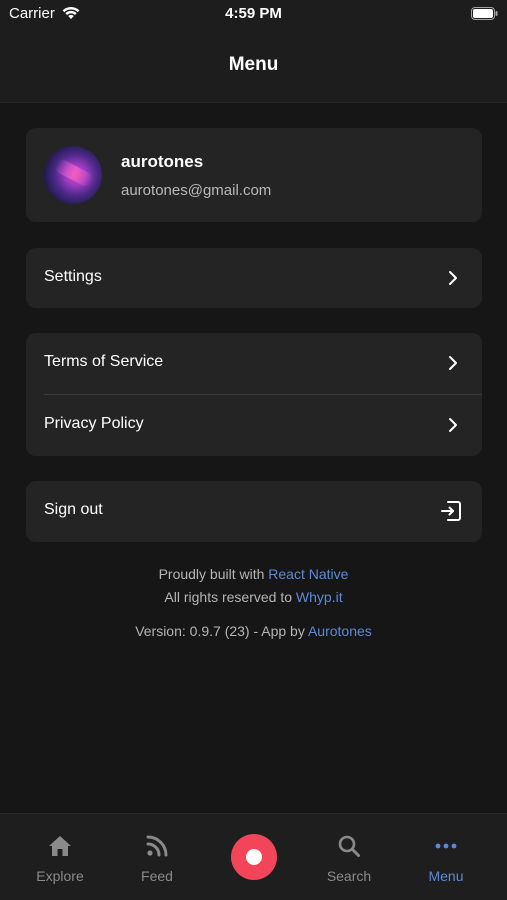 The height and width of the screenshot is (900, 507). What do you see at coordinates (162, 161) in the screenshot?
I see `profile-name: aurotones` at bounding box center [162, 161].